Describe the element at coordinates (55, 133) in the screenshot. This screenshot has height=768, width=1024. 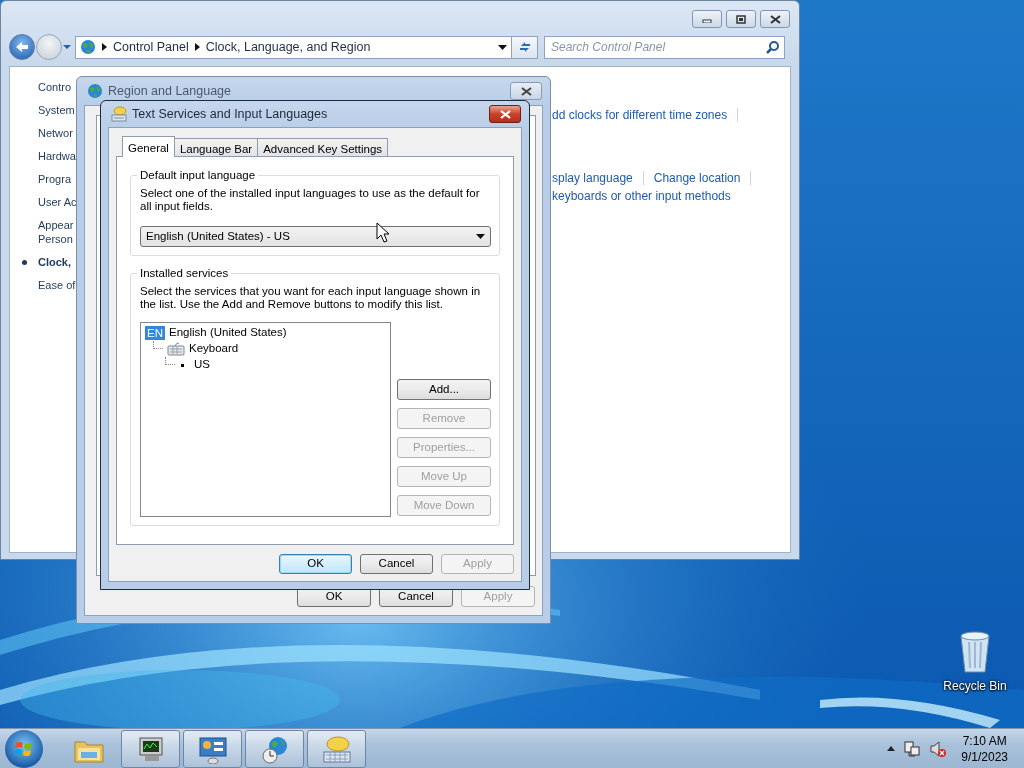
I see `sidebar-link: Networ` at that location.